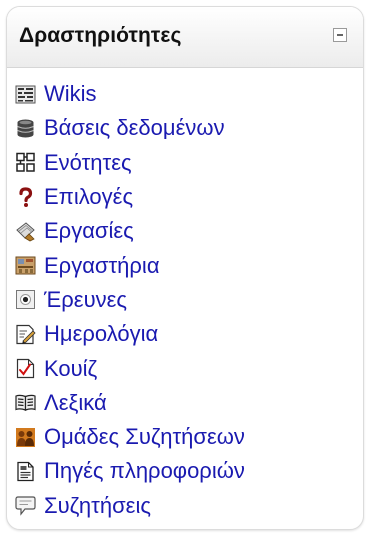 The width and height of the screenshot is (370, 539). Describe the element at coordinates (340, 35) in the screenshot. I see `collapse-icon` at that location.